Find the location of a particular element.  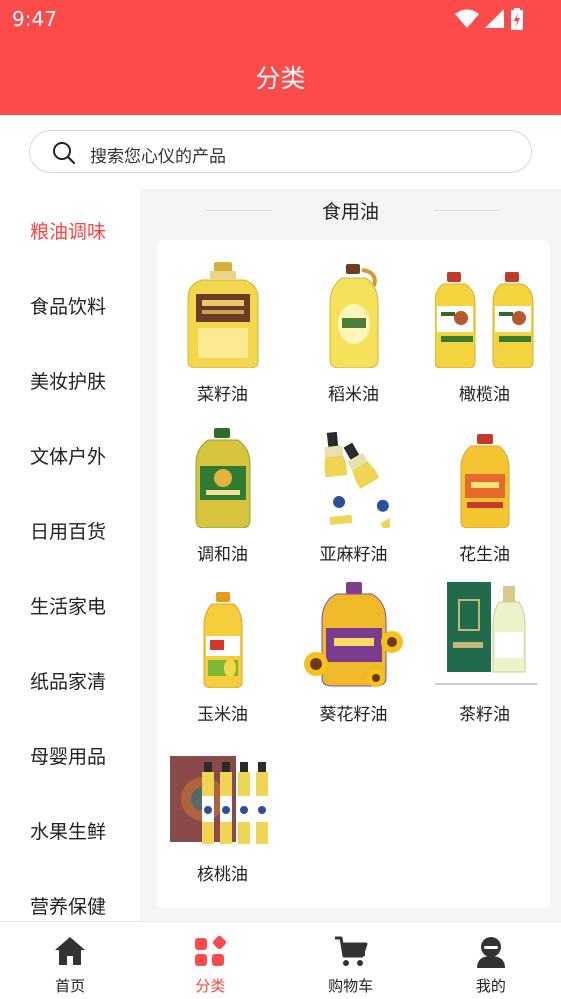

wifi-icon is located at coordinates (467, 18).